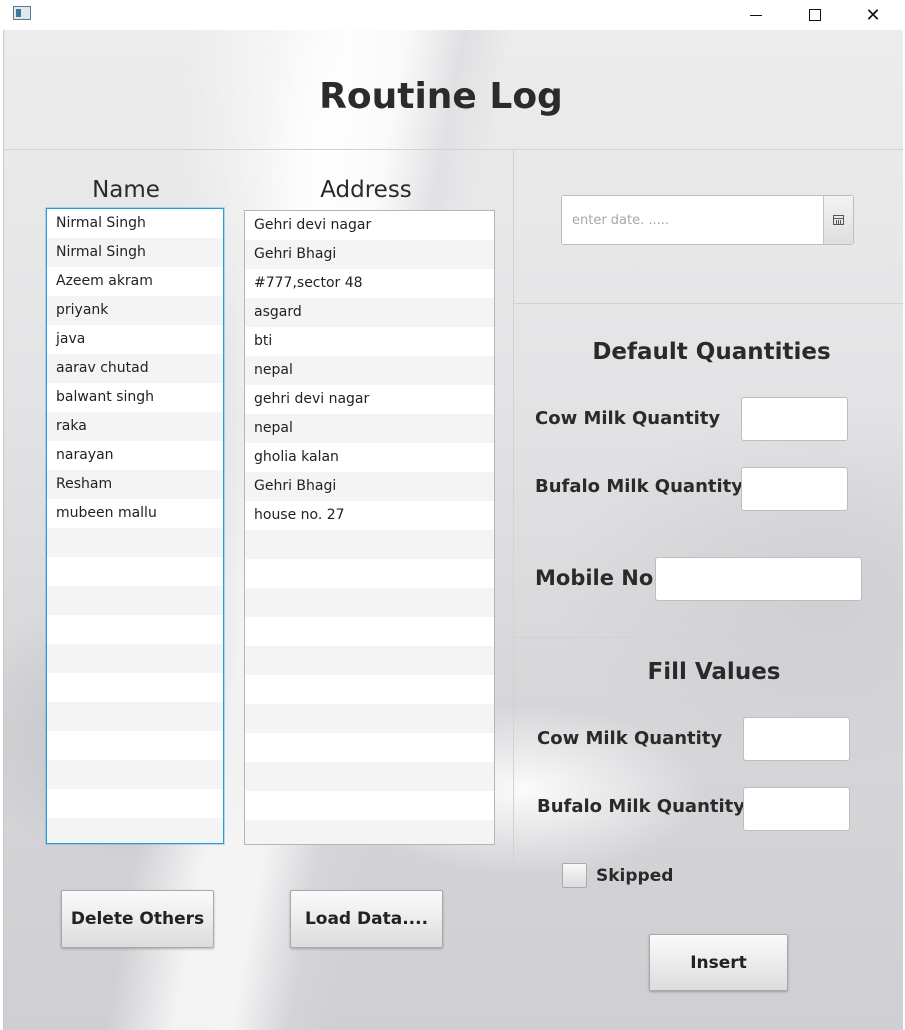 The height and width of the screenshot is (1030, 905). I want to click on defaults-section-divider, so click(708, 637).